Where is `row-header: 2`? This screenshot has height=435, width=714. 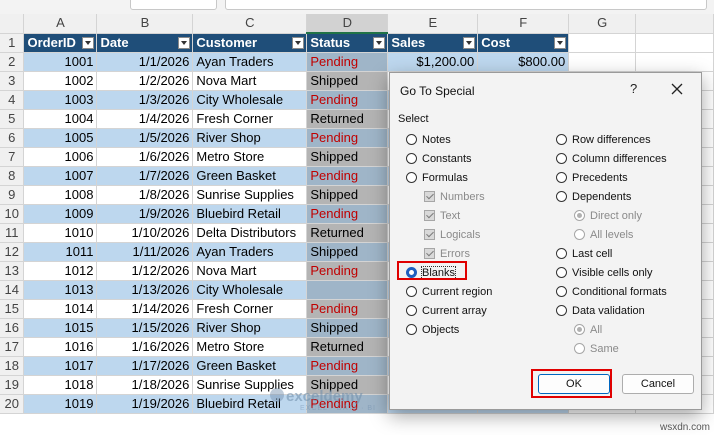
row-header: 2 is located at coordinates (12, 62).